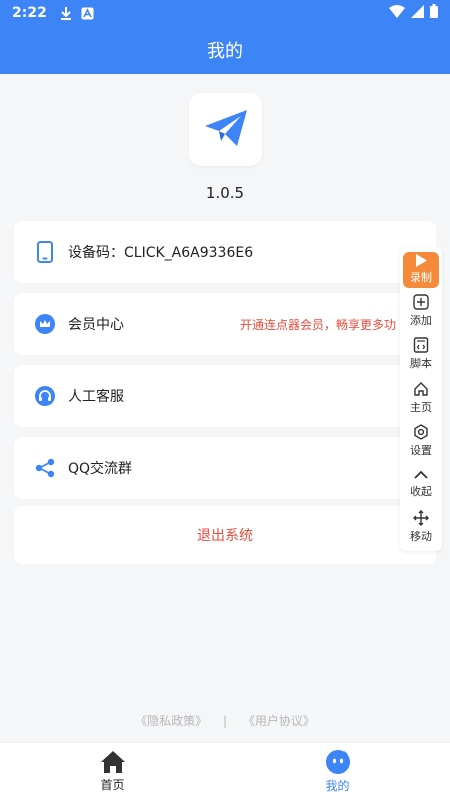  I want to click on page-title: 我的, so click(225, 51).